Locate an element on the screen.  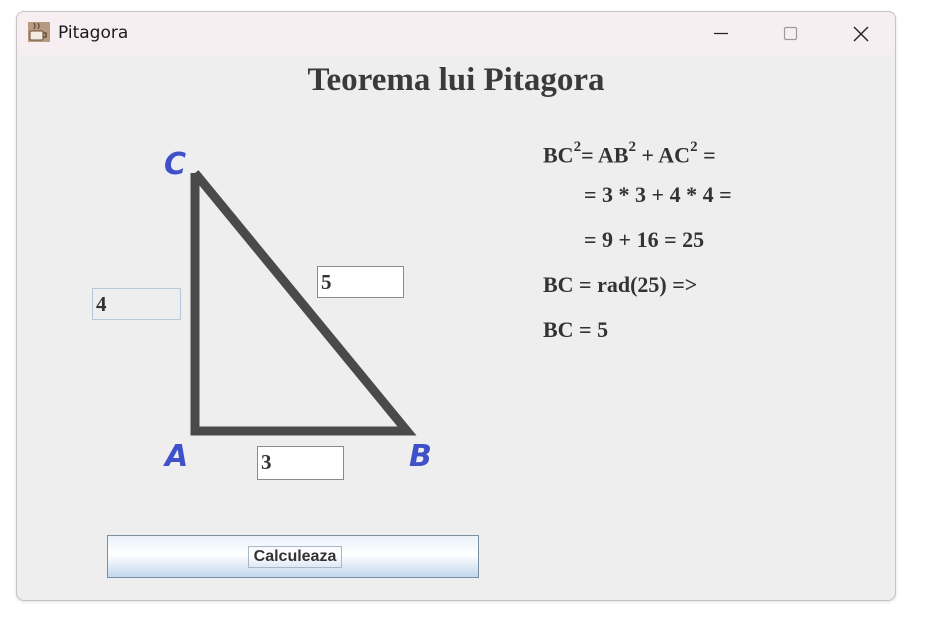
formula-eq: = is located at coordinates (706, 155).